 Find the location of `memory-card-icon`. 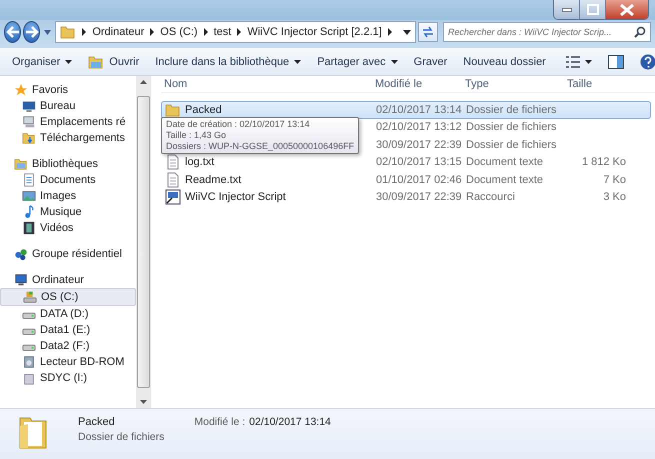

memory-card-icon is located at coordinates (29, 378).